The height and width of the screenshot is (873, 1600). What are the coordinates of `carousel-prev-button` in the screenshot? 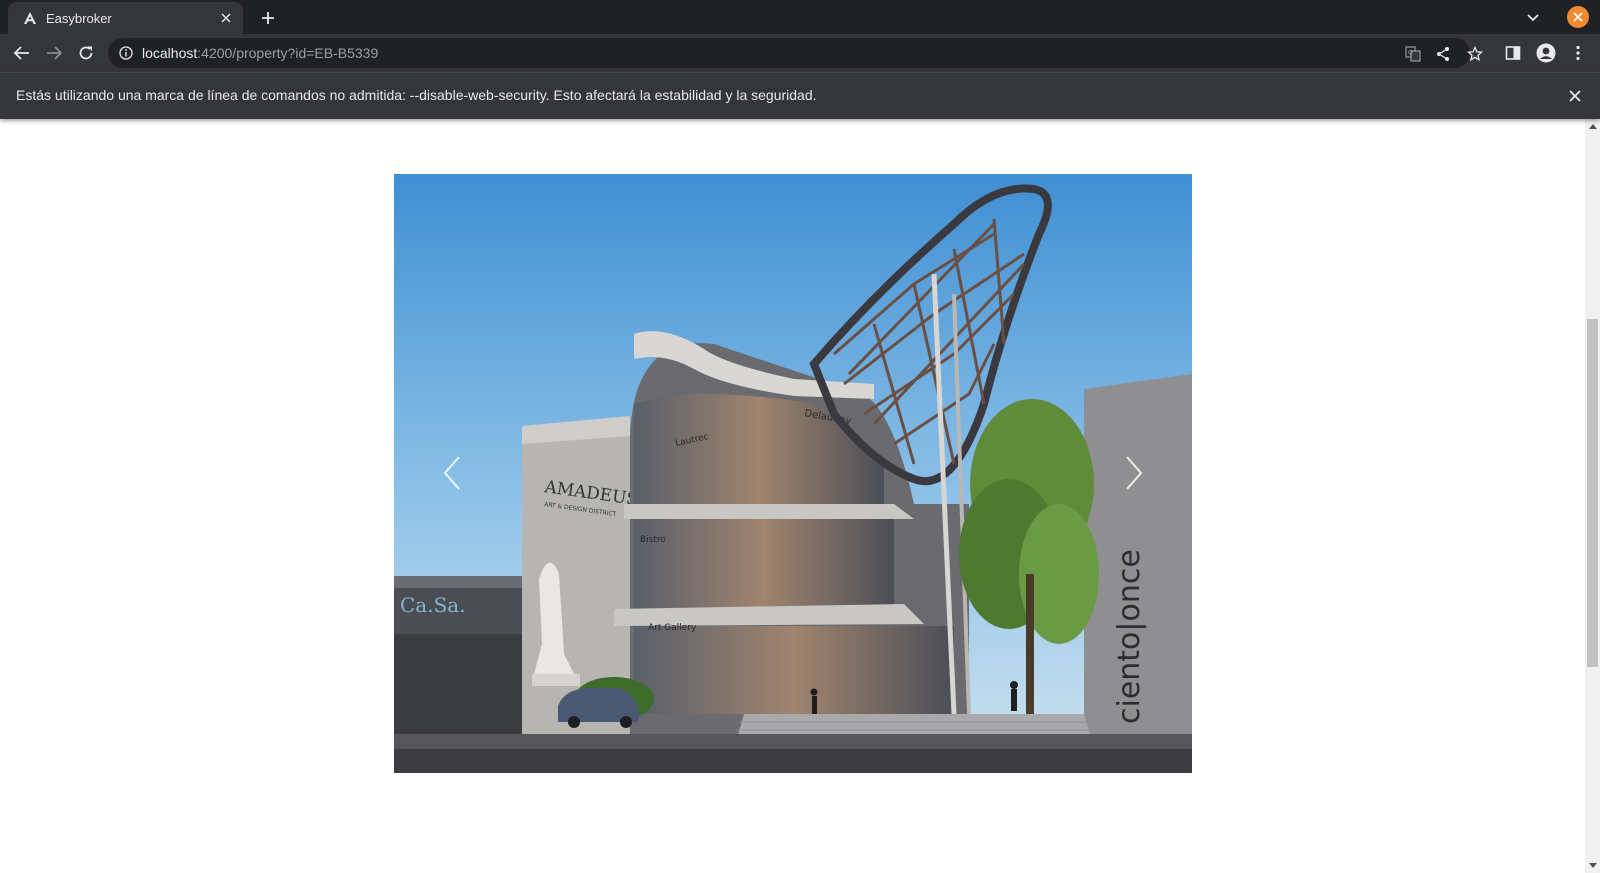 It's located at (452, 473).